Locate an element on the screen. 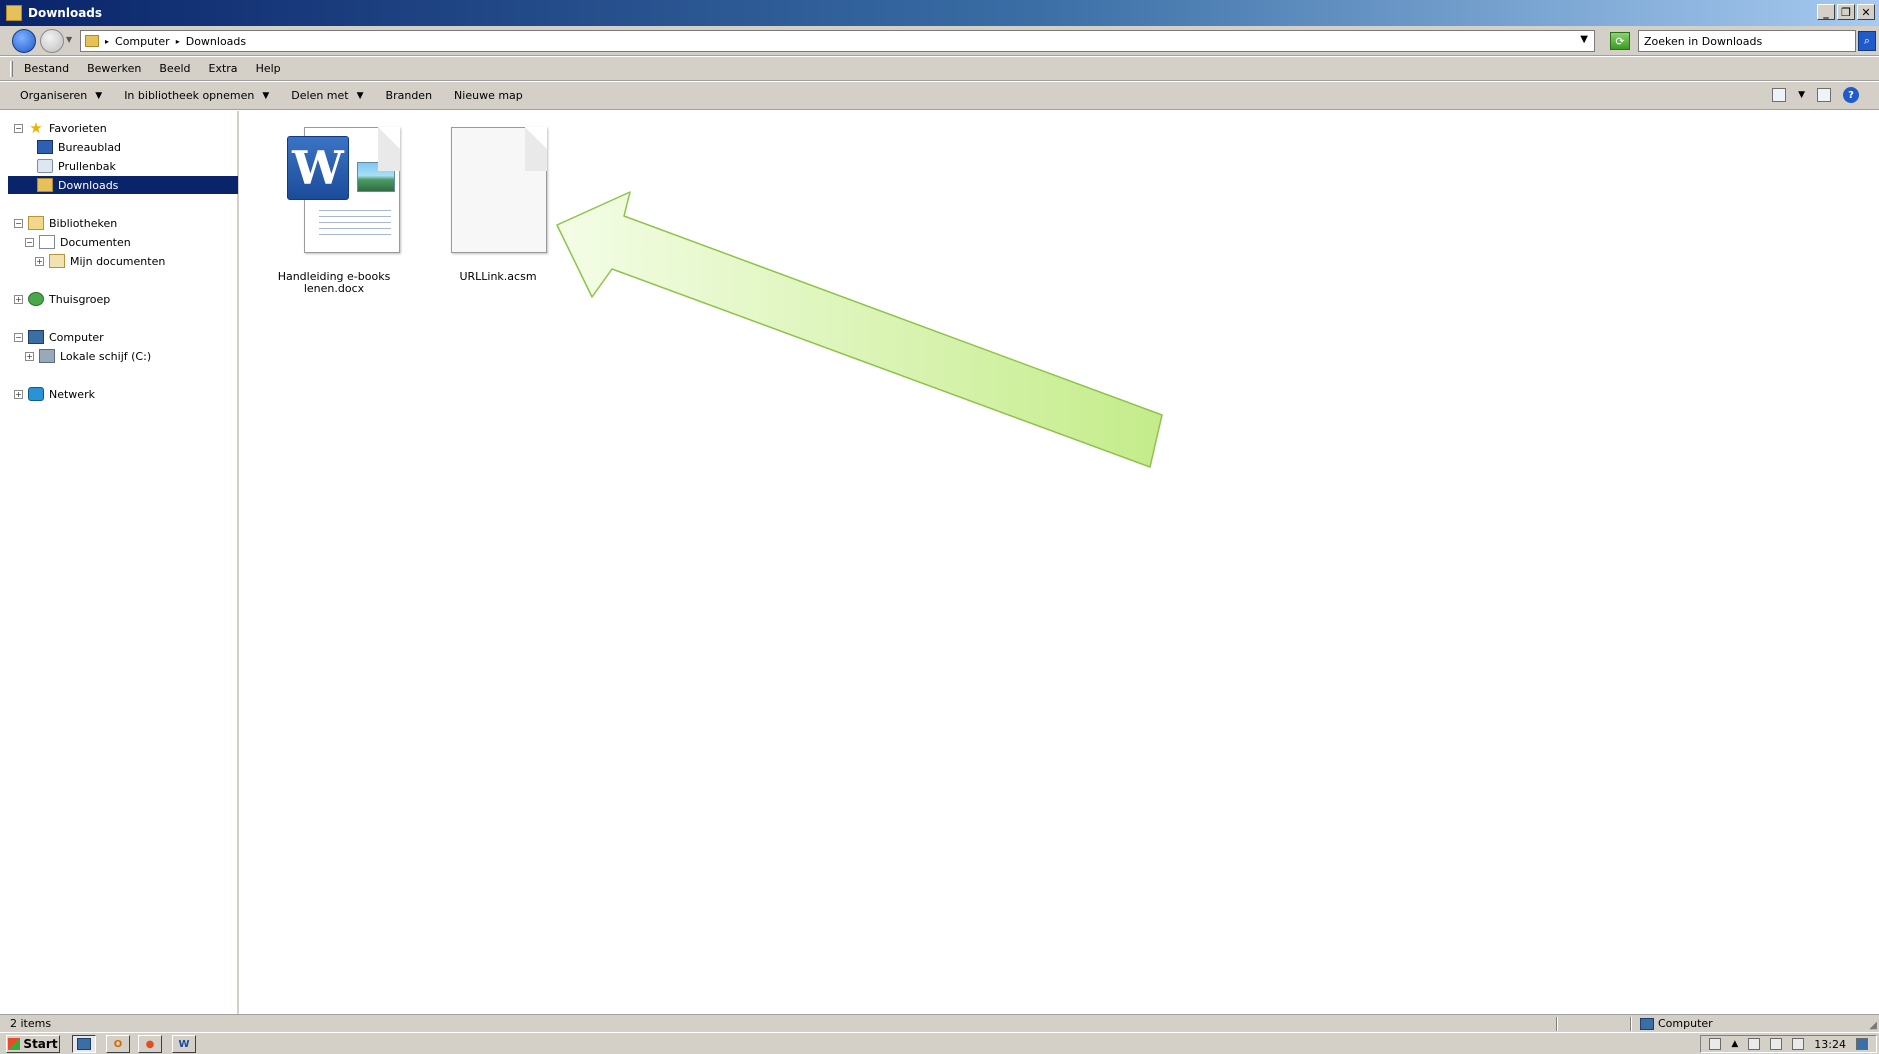 This screenshot has height=1054, width=1879. downloads-folder-icon is located at coordinates (45, 185).